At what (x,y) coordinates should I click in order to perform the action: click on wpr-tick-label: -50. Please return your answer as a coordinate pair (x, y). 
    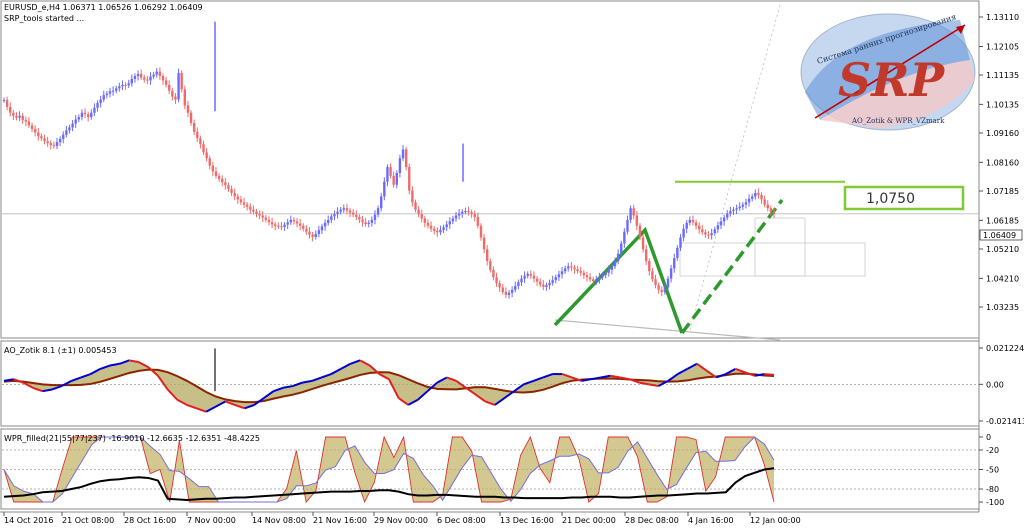
    Looking at the image, I should click on (992, 470).